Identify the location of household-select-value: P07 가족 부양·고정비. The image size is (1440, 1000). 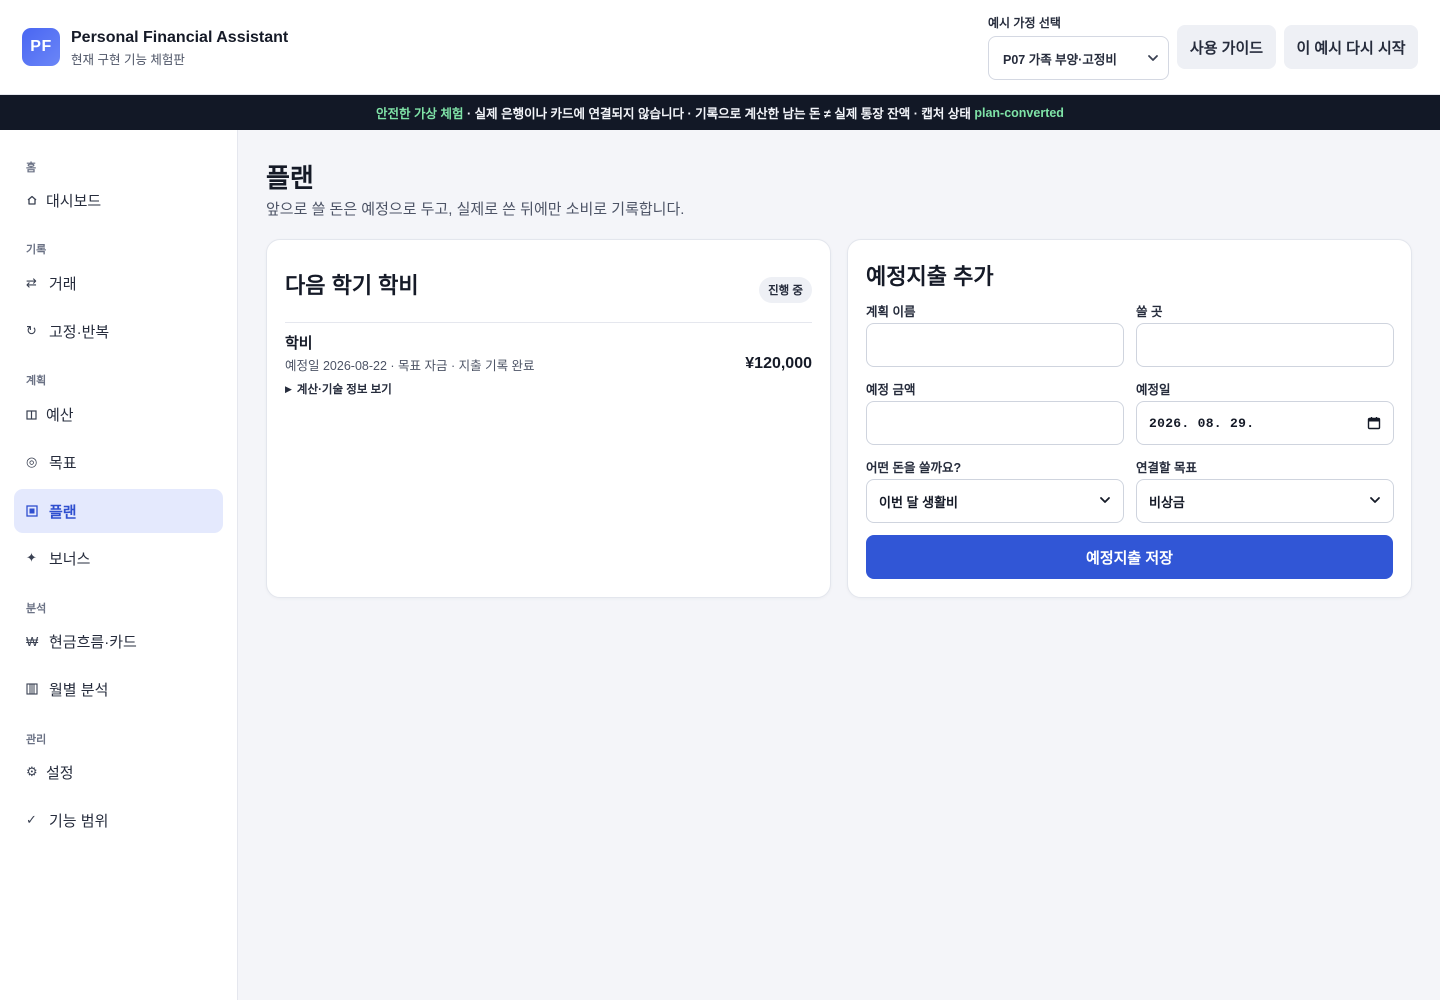
(1060, 59).